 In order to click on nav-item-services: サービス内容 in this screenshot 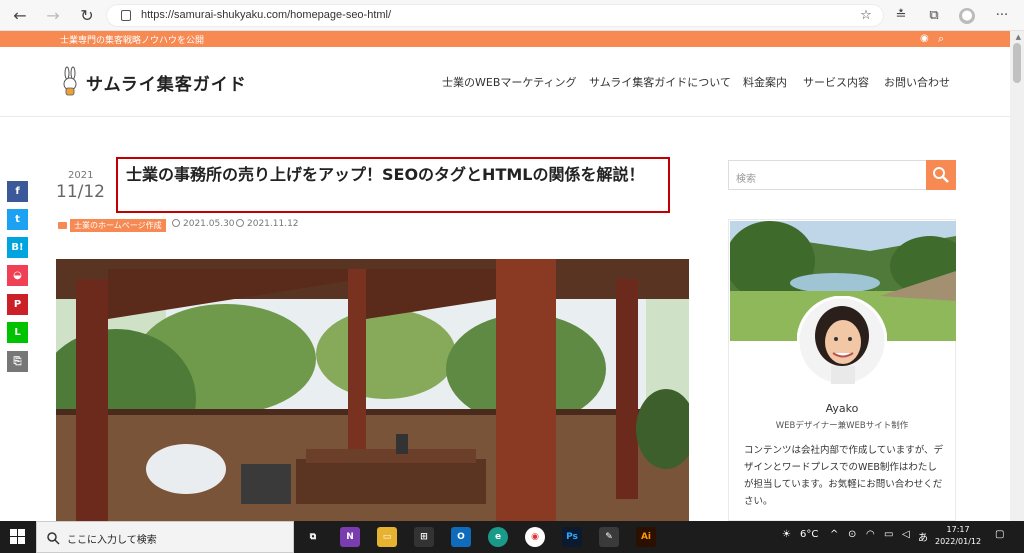, I will do `click(836, 82)`.